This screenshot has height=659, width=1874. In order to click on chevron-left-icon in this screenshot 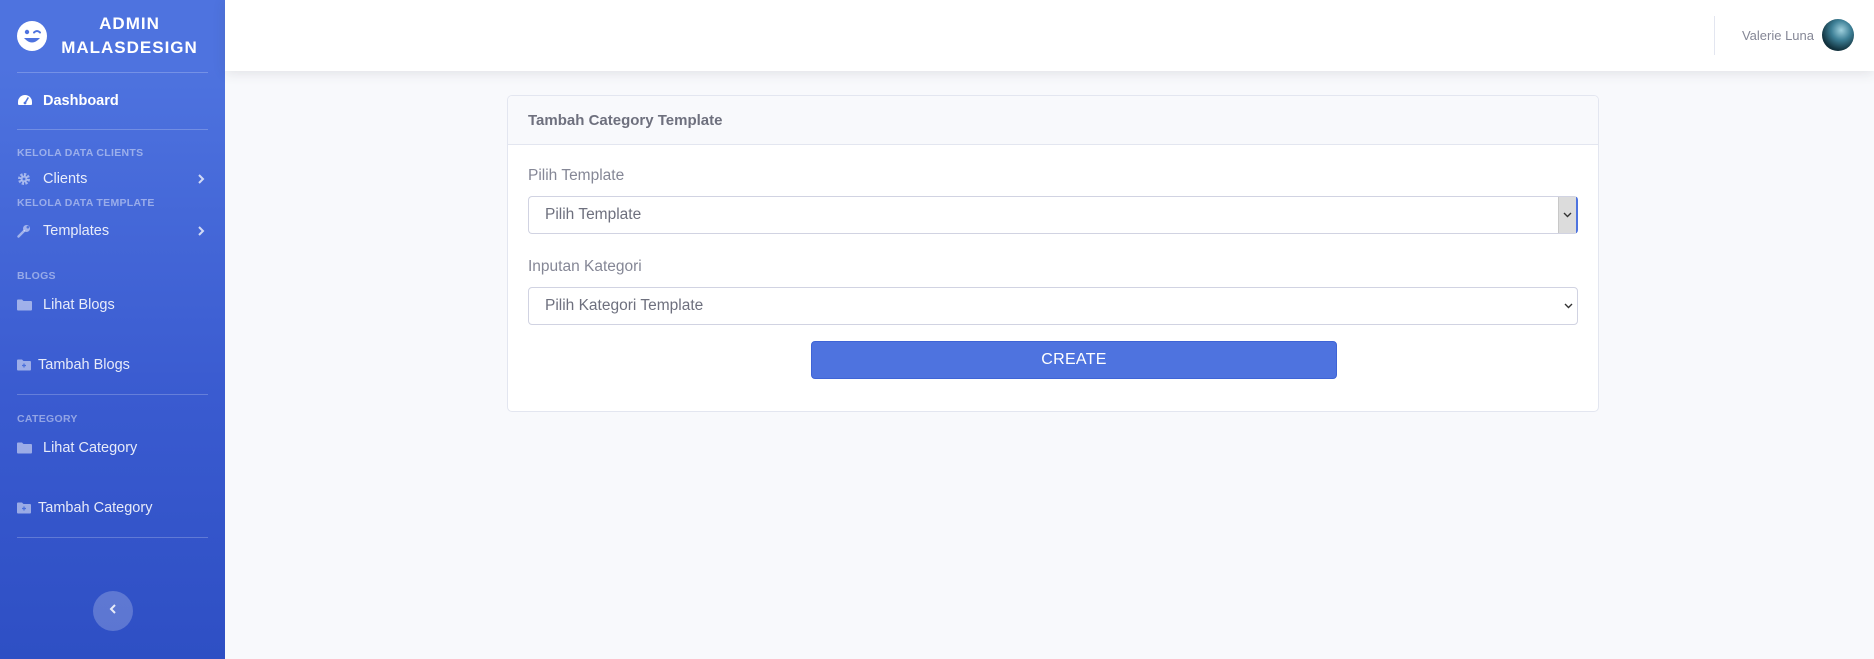, I will do `click(113, 611)`.